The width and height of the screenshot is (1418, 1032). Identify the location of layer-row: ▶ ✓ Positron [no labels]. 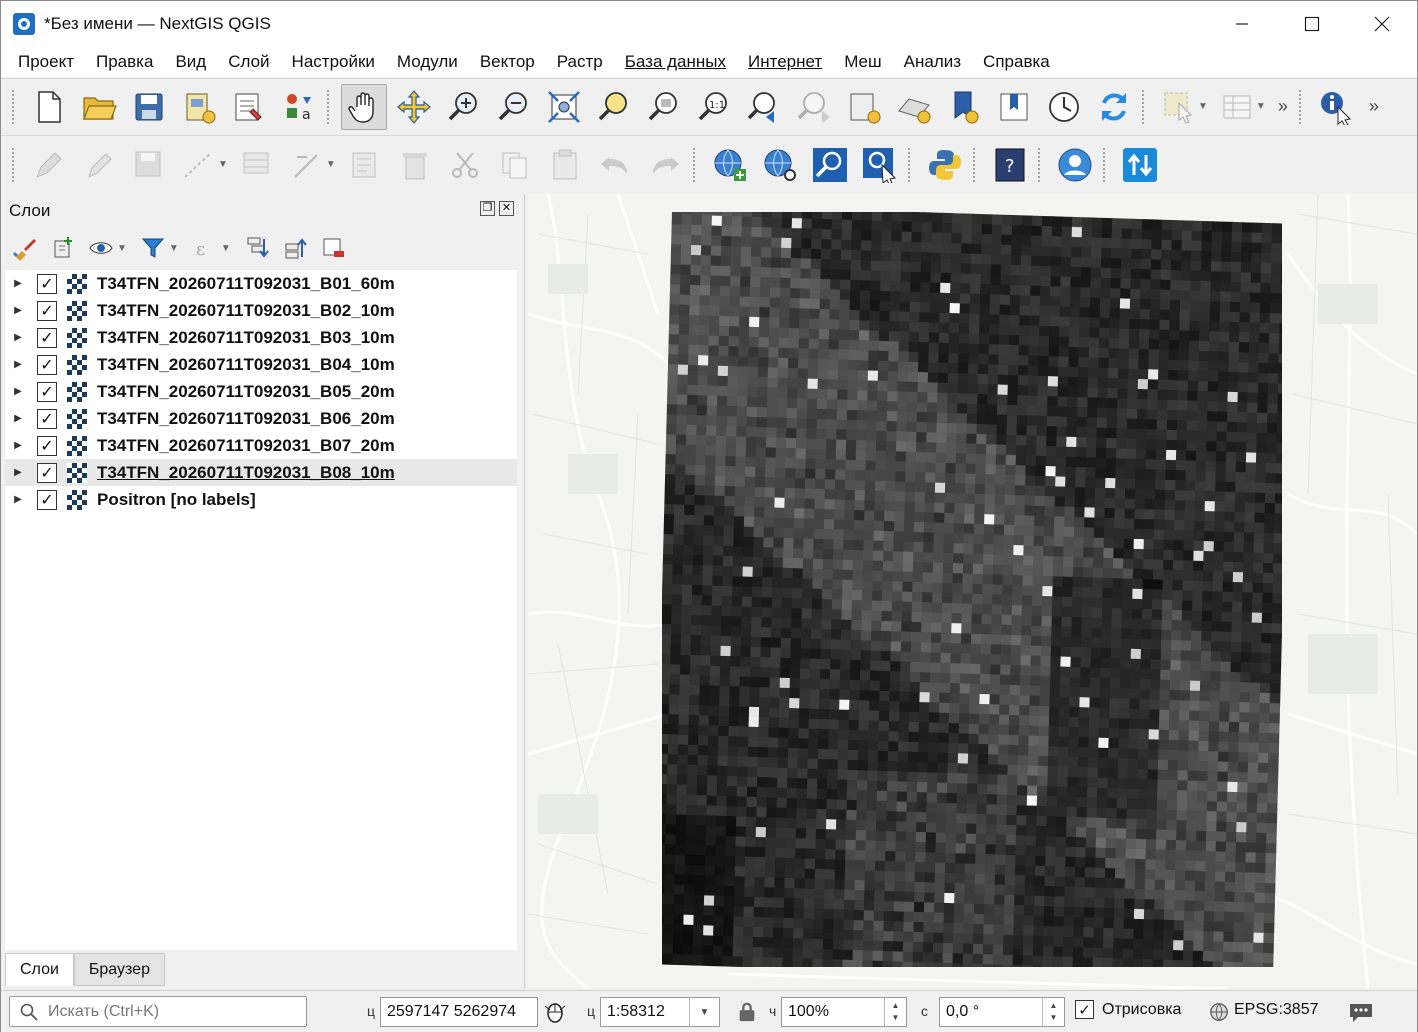
(261, 499).